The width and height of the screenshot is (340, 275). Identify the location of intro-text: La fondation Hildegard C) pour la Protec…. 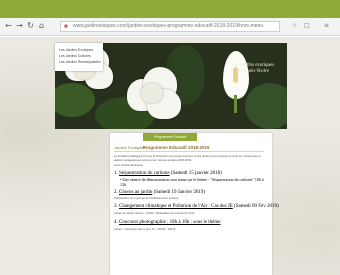
(187, 158).